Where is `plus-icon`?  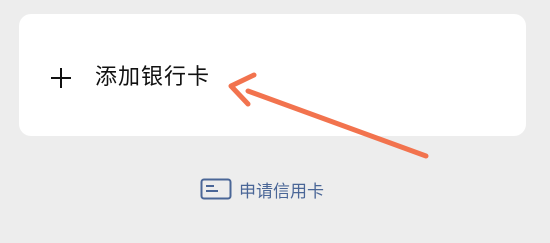
plus-icon is located at coordinates (61, 78).